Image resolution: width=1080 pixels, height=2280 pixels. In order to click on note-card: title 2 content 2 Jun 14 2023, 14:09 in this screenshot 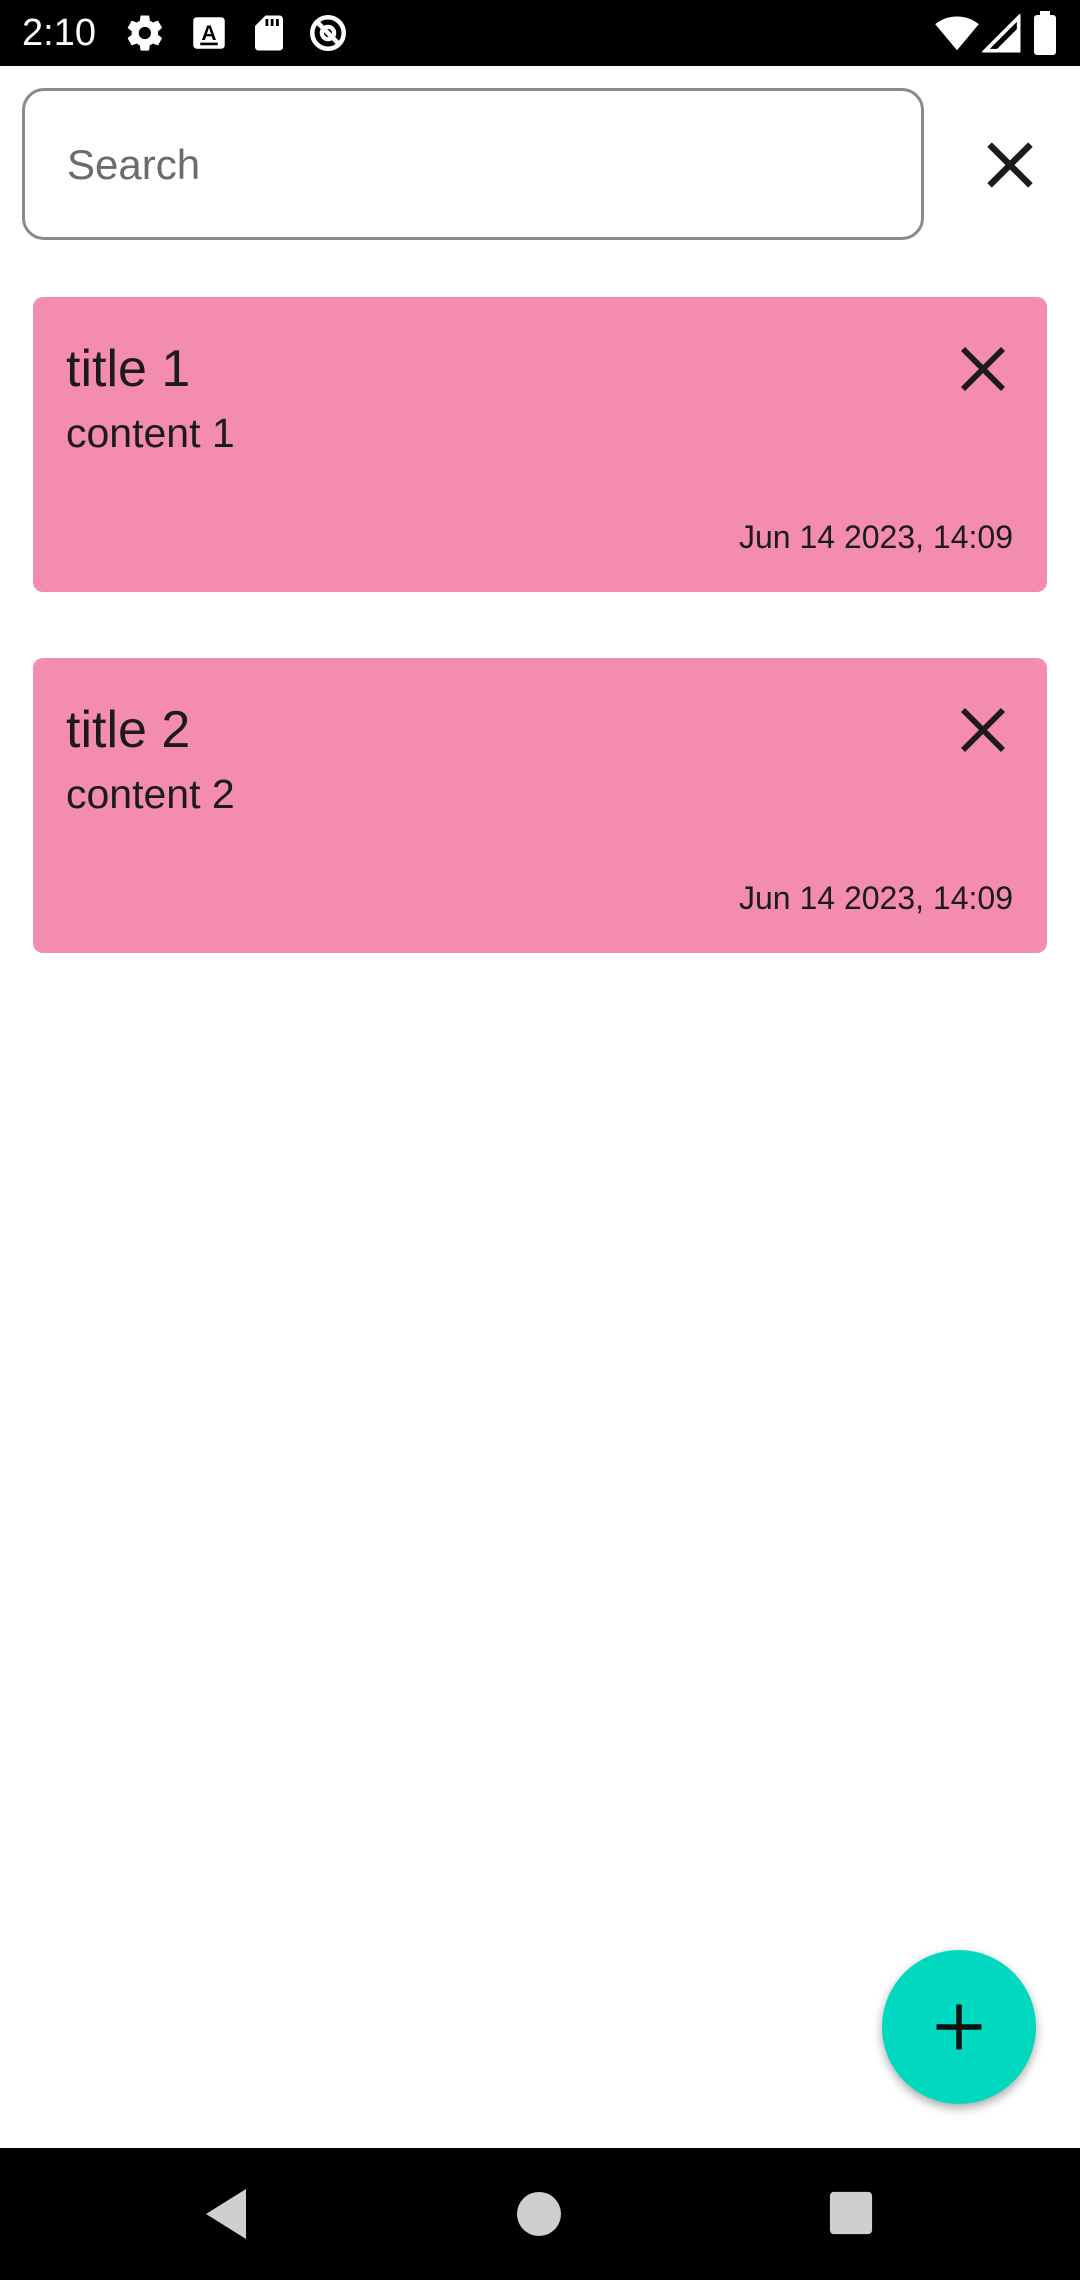, I will do `click(540, 805)`.